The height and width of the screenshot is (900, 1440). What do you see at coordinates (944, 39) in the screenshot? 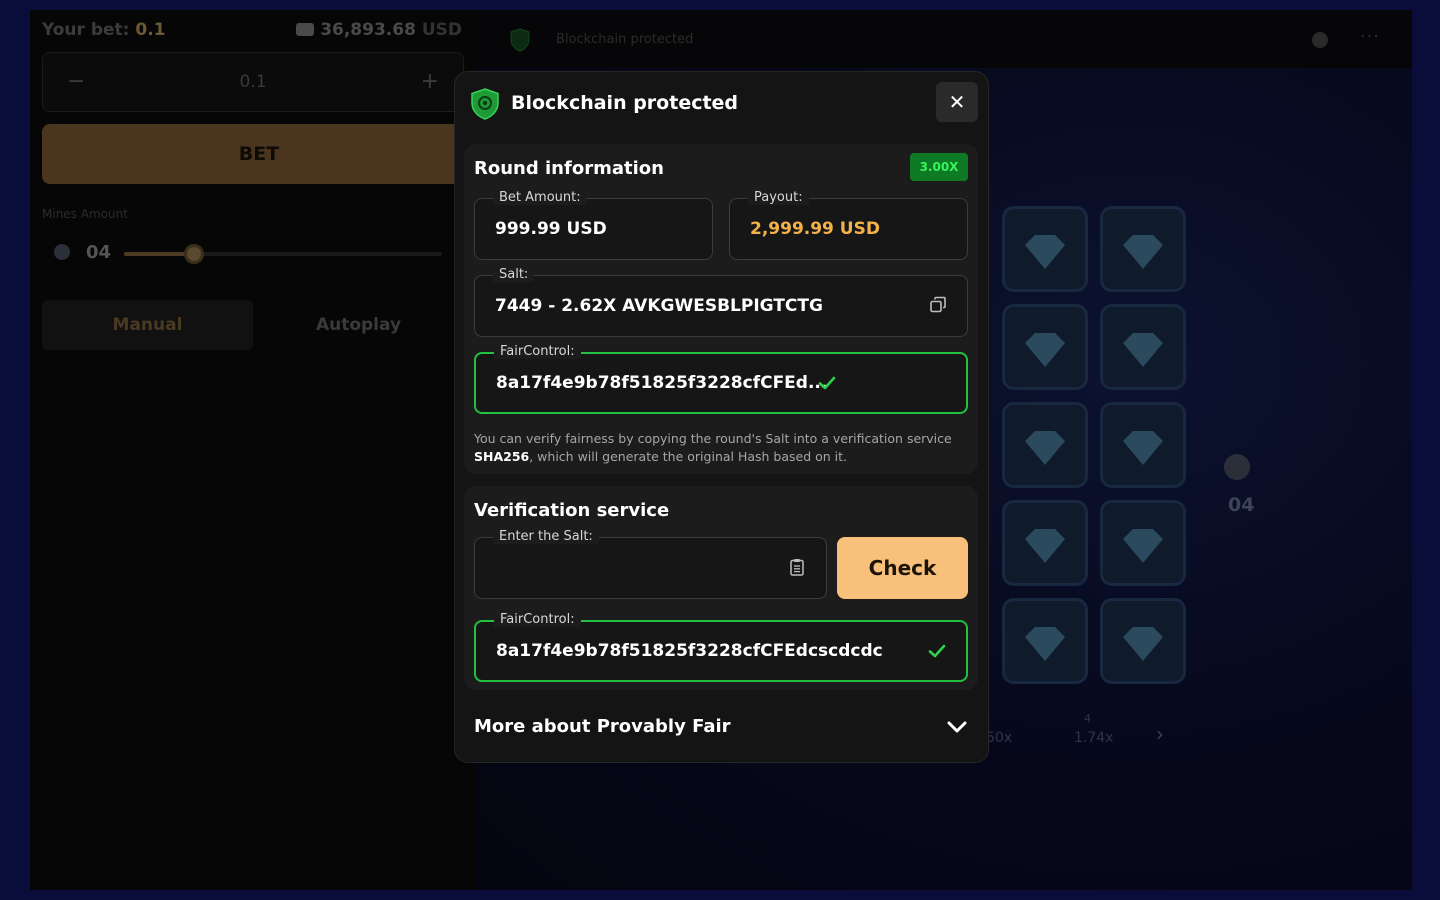
I see `game-header: Blockchain protected ···` at bounding box center [944, 39].